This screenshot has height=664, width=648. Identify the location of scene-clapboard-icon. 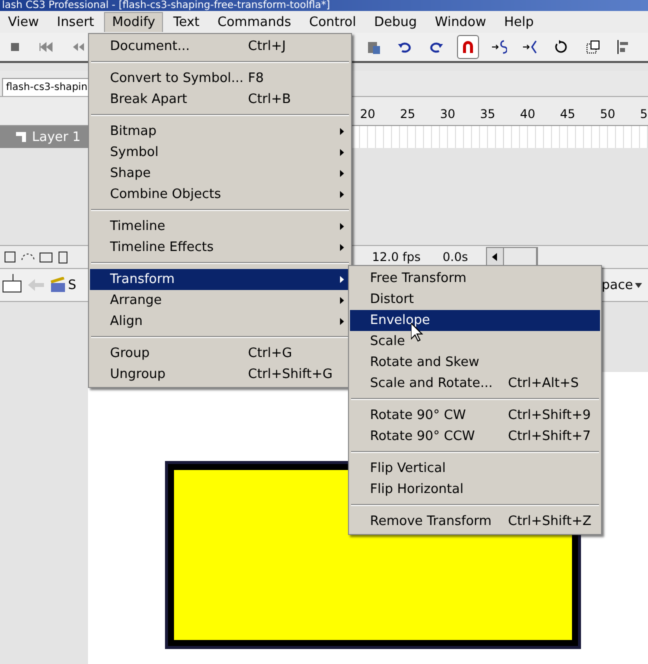
(58, 285).